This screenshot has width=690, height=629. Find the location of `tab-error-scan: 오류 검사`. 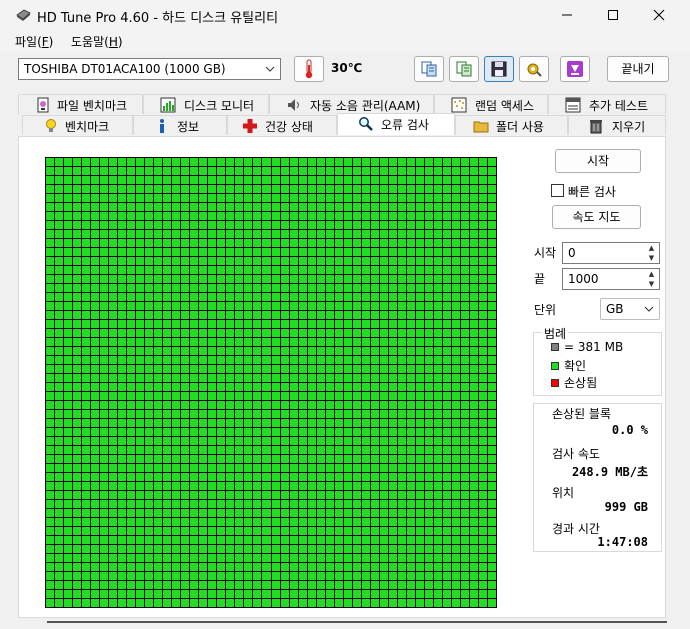

tab-error-scan: 오류 검사 is located at coordinates (396, 124).